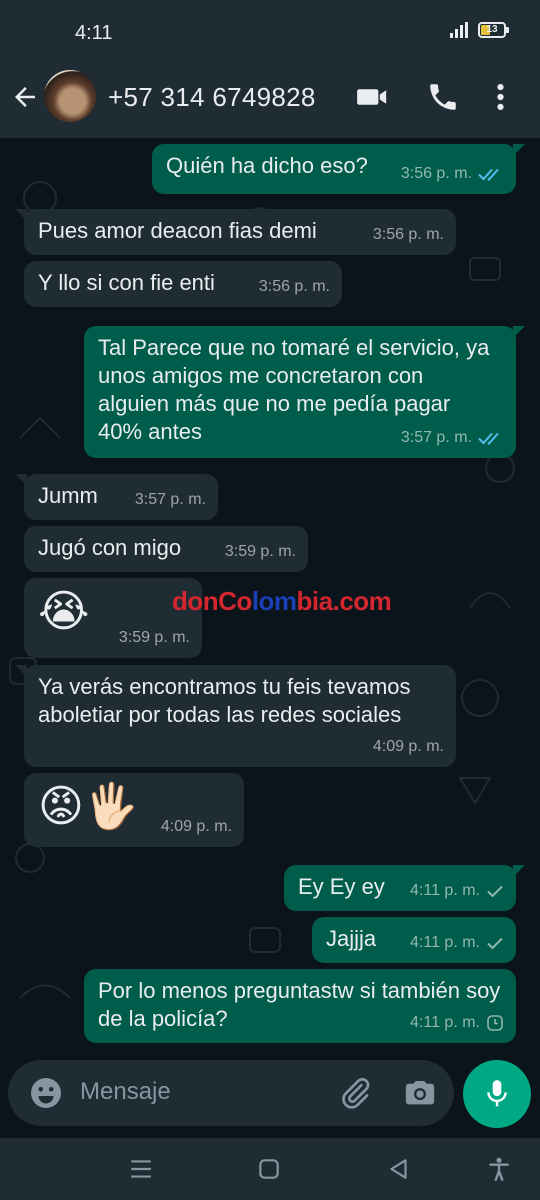 This screenshot has height=1200, width=540. What do you see at coordinates (25, 97) in the screenshot?
I see `back-arrow-icon` at bounding box center [25, 97].